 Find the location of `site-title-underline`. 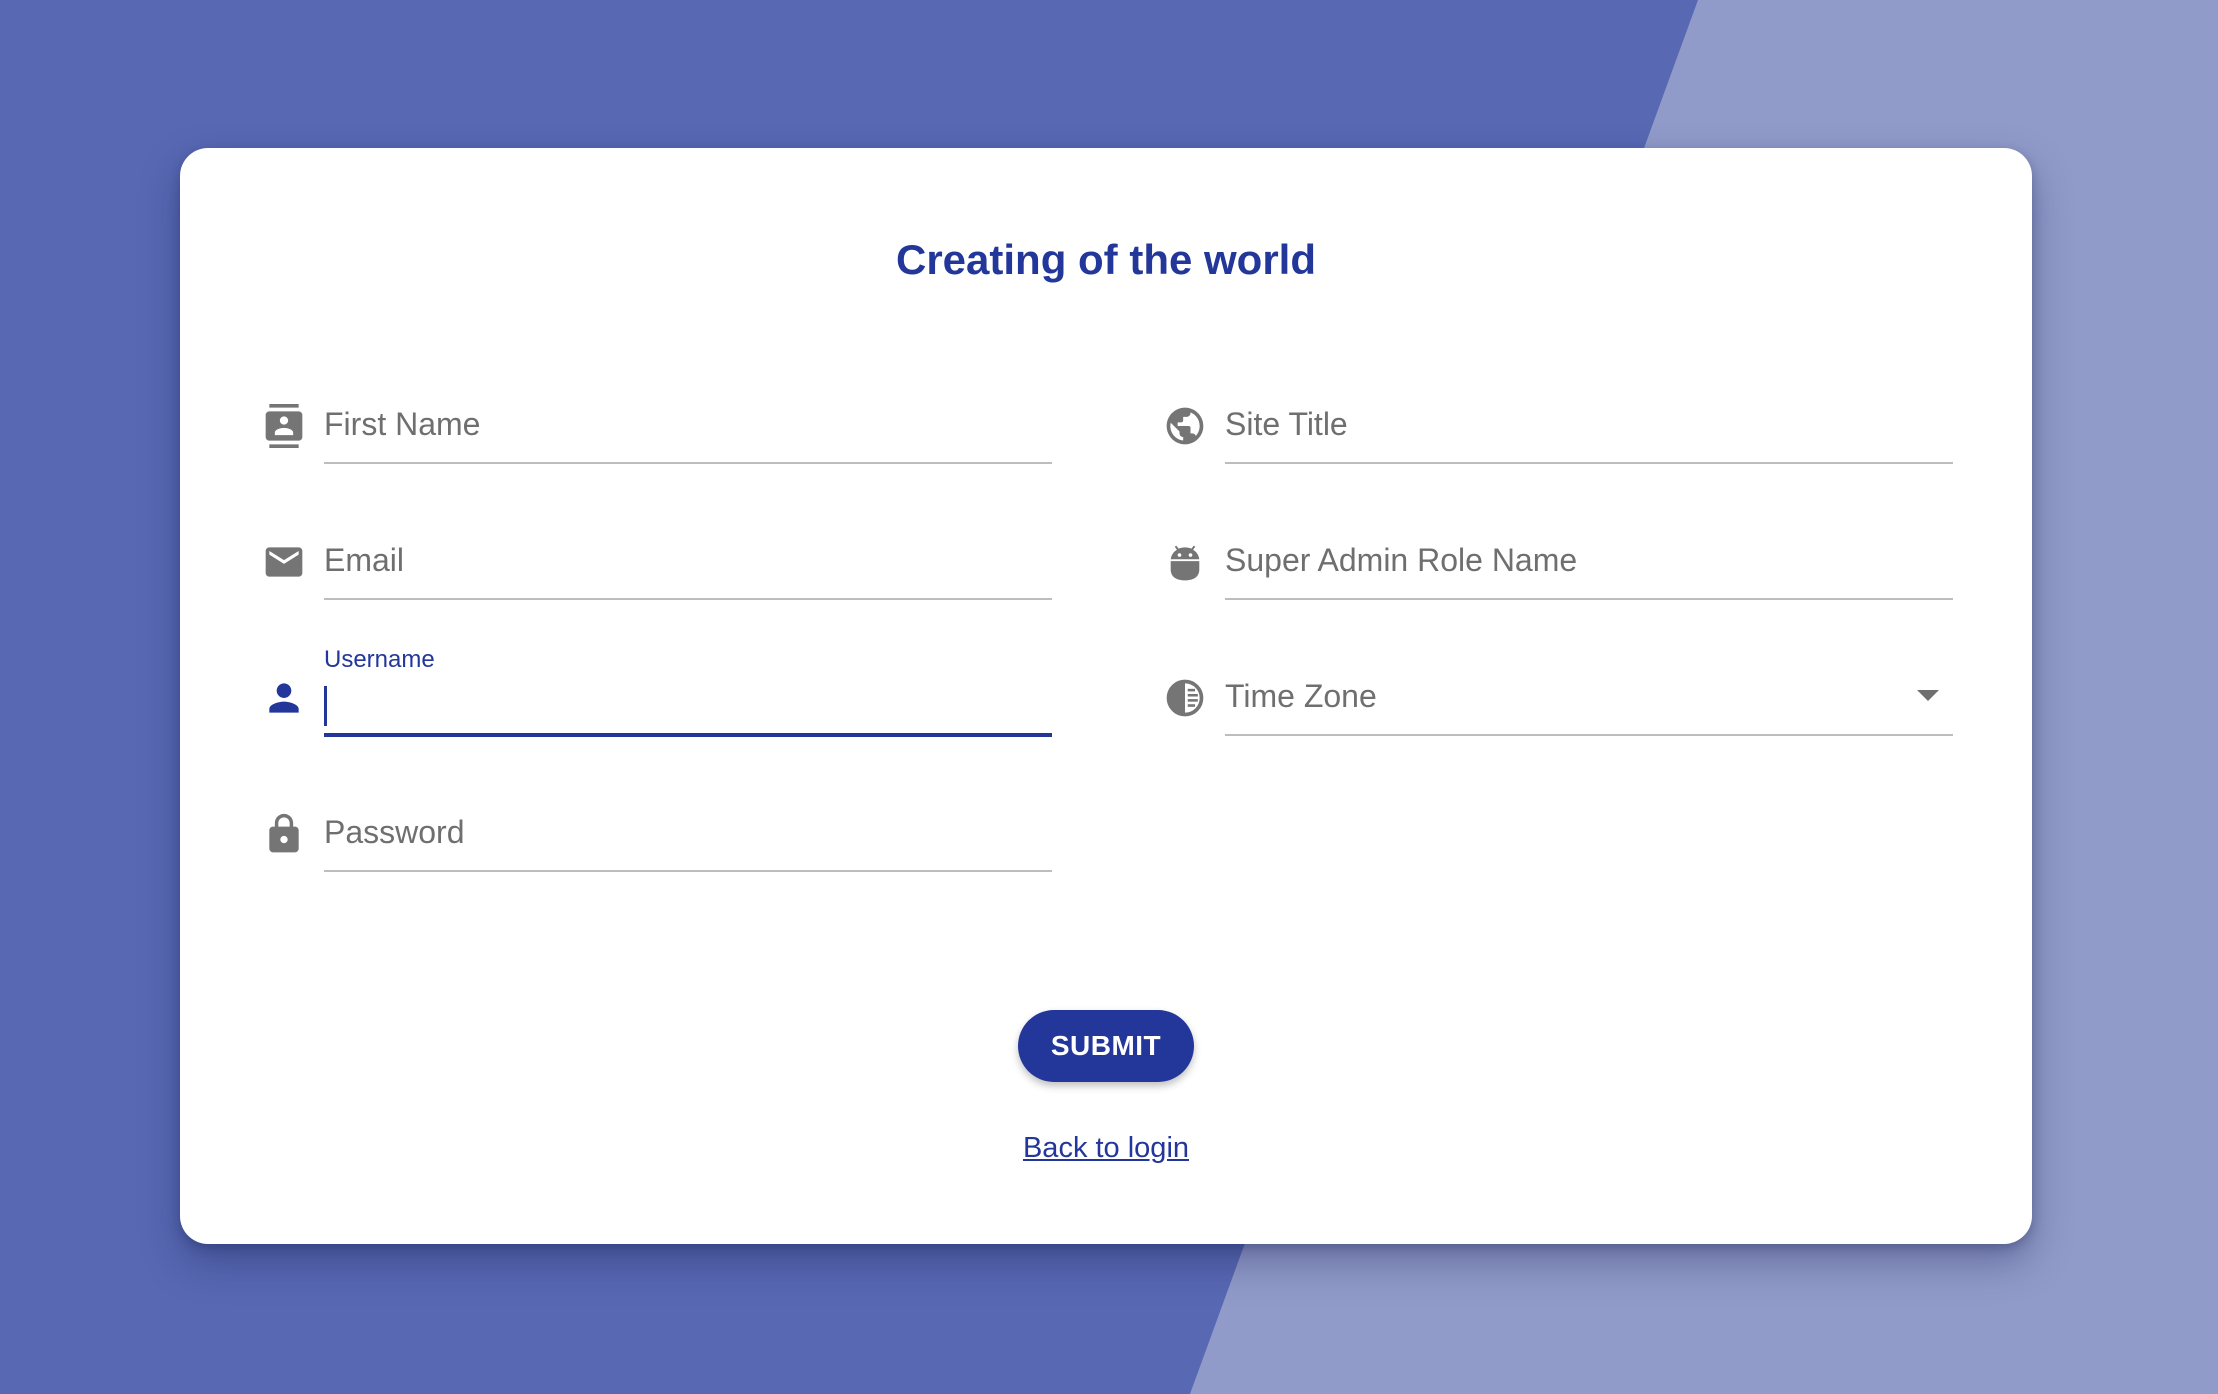

site-title-underline is located at coordinates (1589, 463).